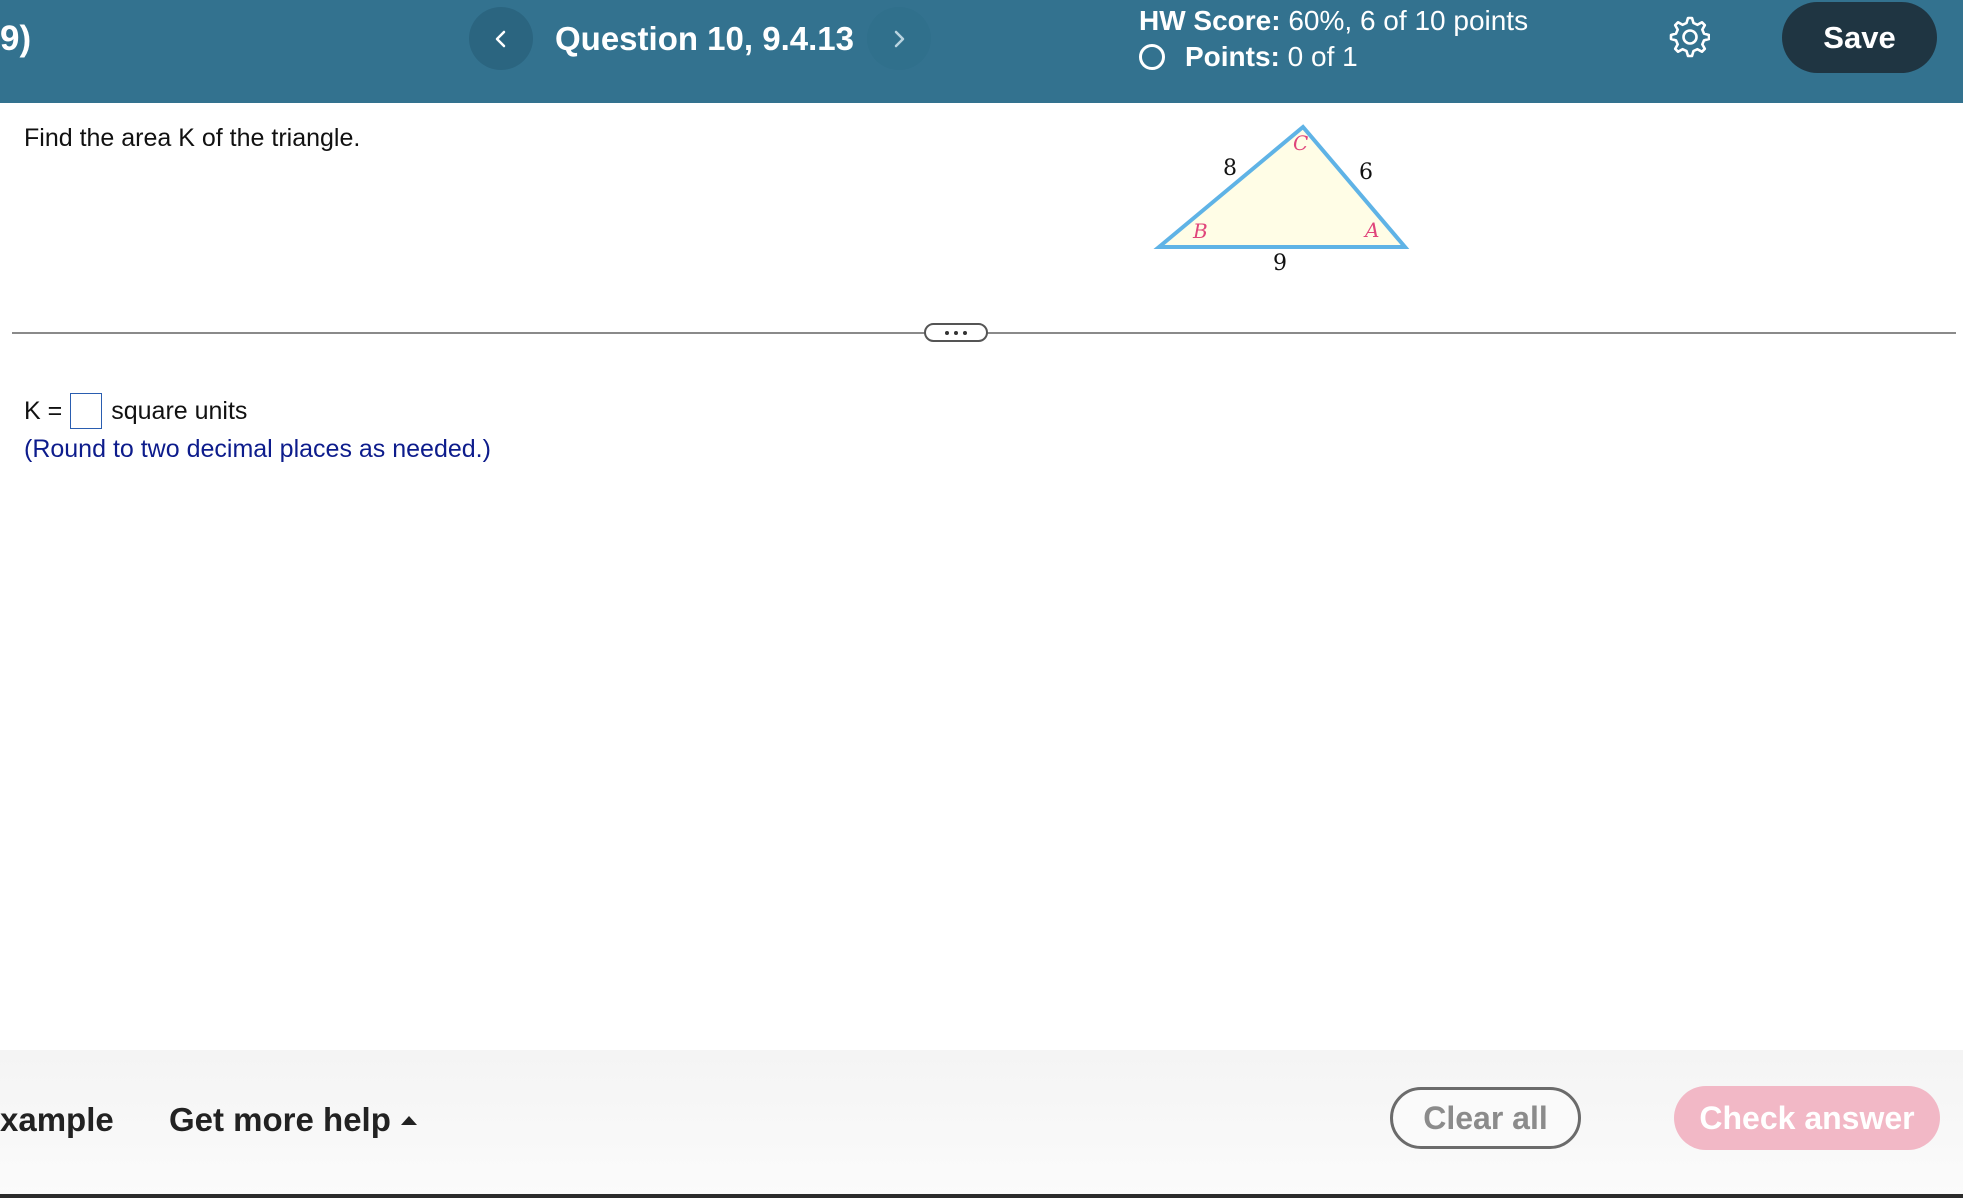  Describe the element at coordinates (1230, 168) in the screenshot. I see `side-label-8: 8` at that location.